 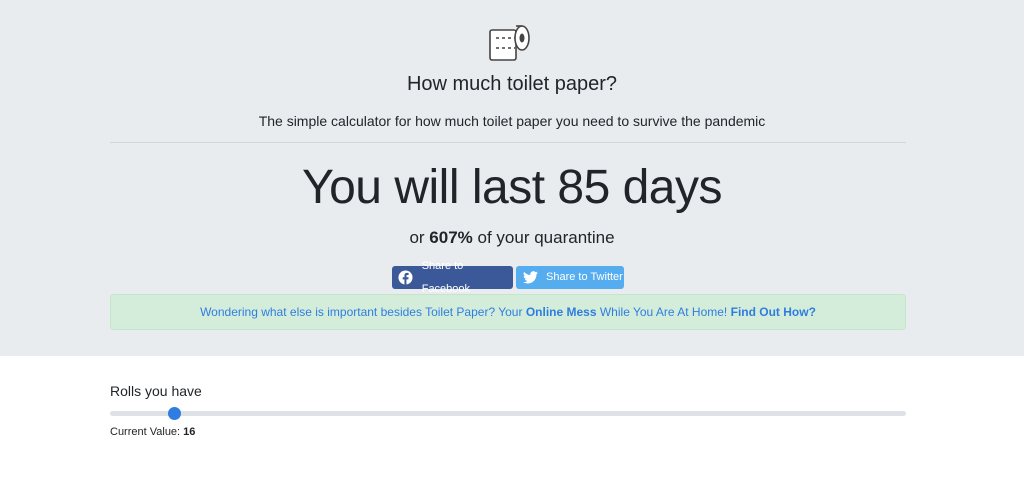 What do you see at coordinates (406, 278) in the screenshot?
I see `facebook-icon` at bounding box center [406, 278].